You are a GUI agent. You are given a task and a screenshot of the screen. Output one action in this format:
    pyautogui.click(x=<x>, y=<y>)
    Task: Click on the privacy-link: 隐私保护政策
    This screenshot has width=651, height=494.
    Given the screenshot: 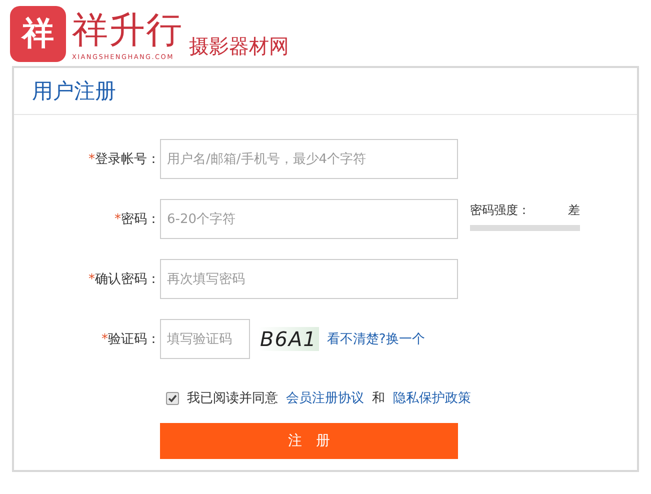 What is the action you would take?
    pyautogui.click(x=432, y=398)
    